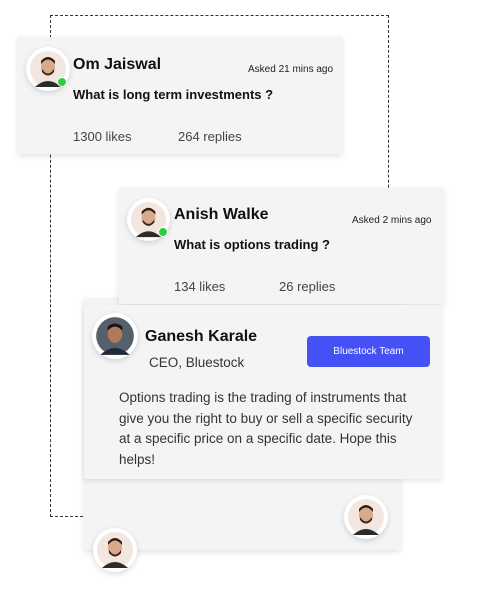  What do you see at coordinates (201, 336) in the screenshot?
I see `answer-author-name: Ganesh Karale` at bounding box center [201, 336].